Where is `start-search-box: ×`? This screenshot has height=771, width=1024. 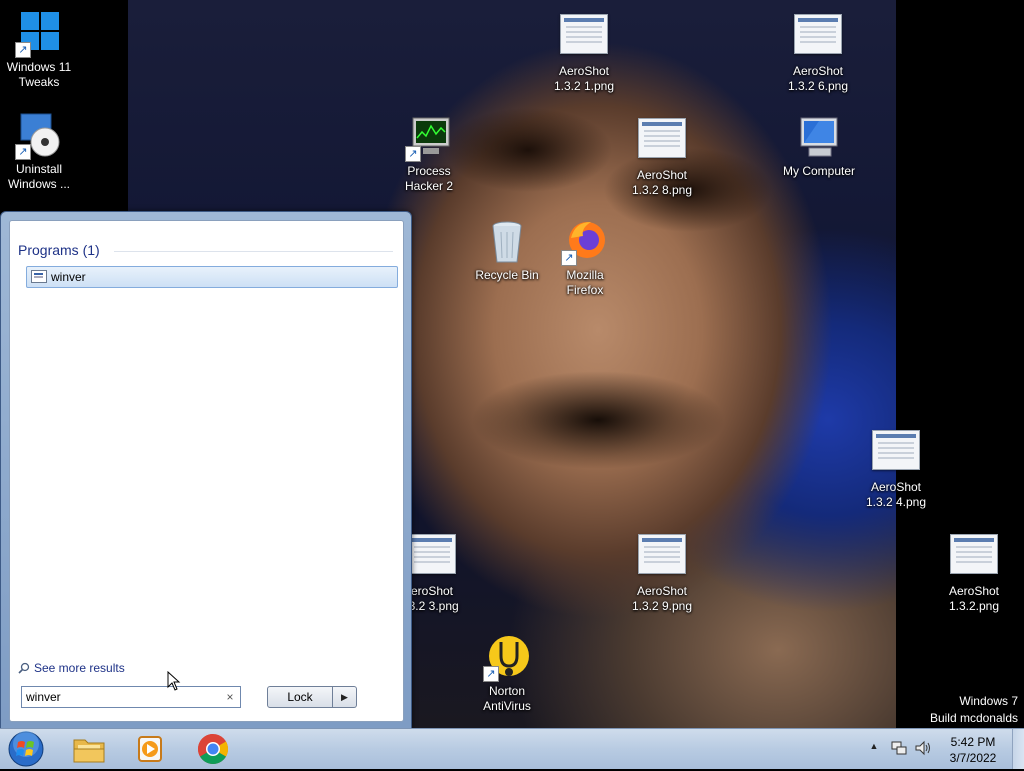
start-search-box: × is located at coordinates (131, 697).